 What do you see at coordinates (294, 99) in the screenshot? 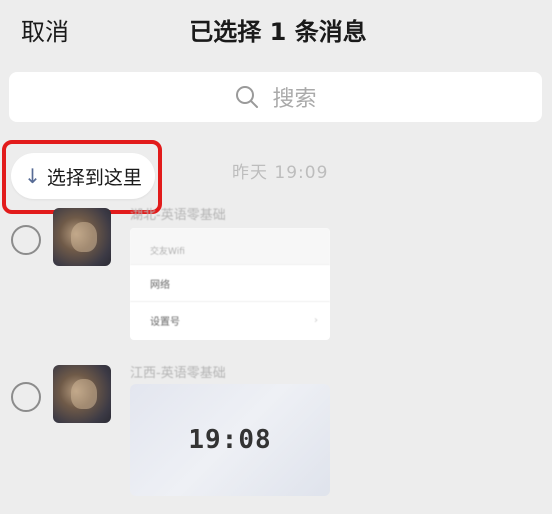
I see `search-placeholder: 搜索` at bounding box center [294, 99].